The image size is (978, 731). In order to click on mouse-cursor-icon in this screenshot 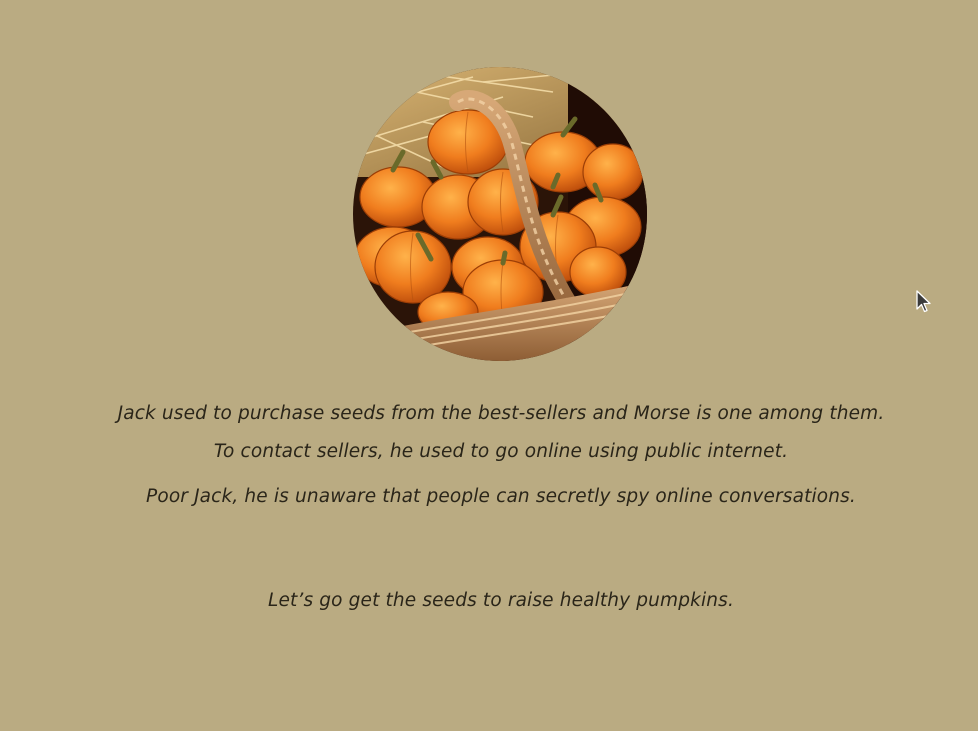, I will do `click(924, 302)`.